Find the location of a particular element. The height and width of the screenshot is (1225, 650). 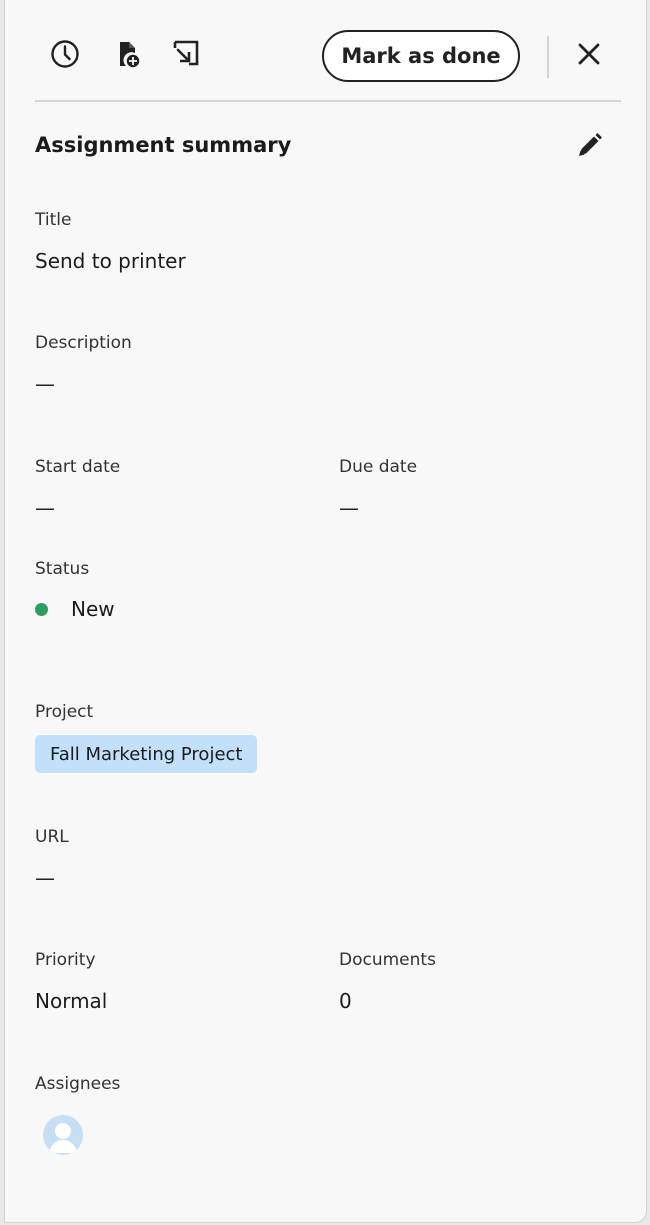

clock-icon is located at coordinates (65, 54).